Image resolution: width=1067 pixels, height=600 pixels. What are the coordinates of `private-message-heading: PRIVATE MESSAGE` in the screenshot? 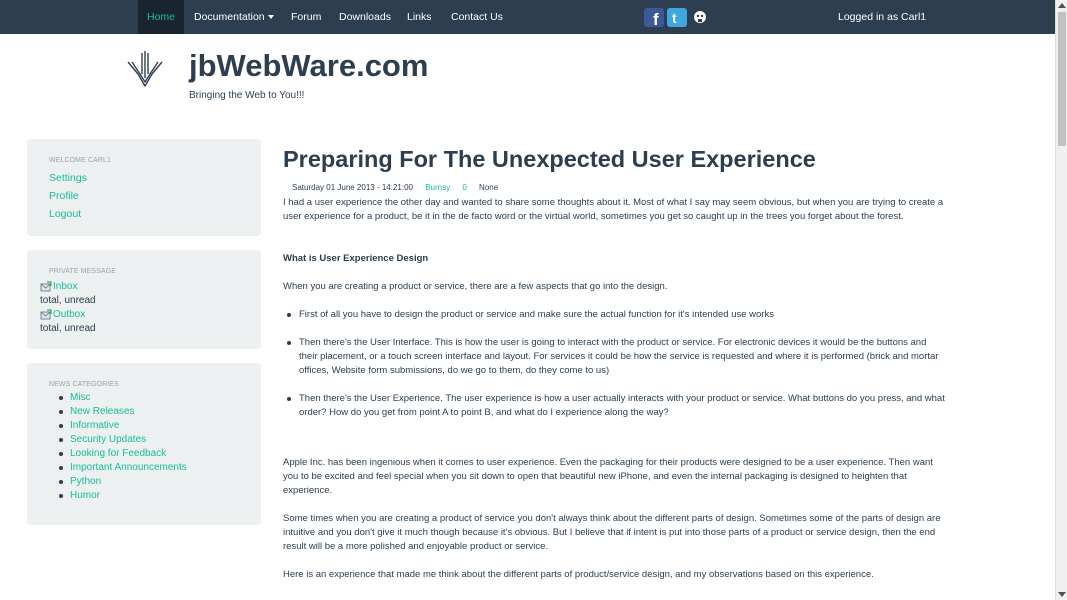 It's located at (82, 271).